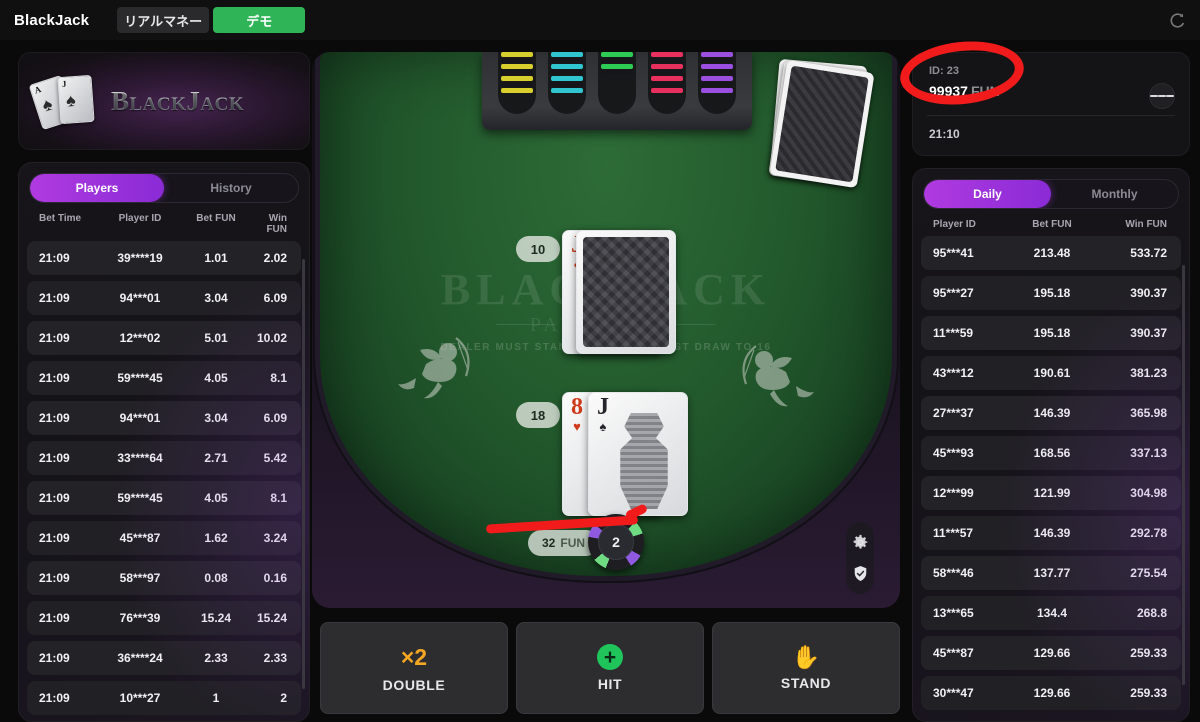 The image size is (1200, 722). Describe the element at coordinates (97, 188) in the screenshot. I see `tab-players: Players` at that location.